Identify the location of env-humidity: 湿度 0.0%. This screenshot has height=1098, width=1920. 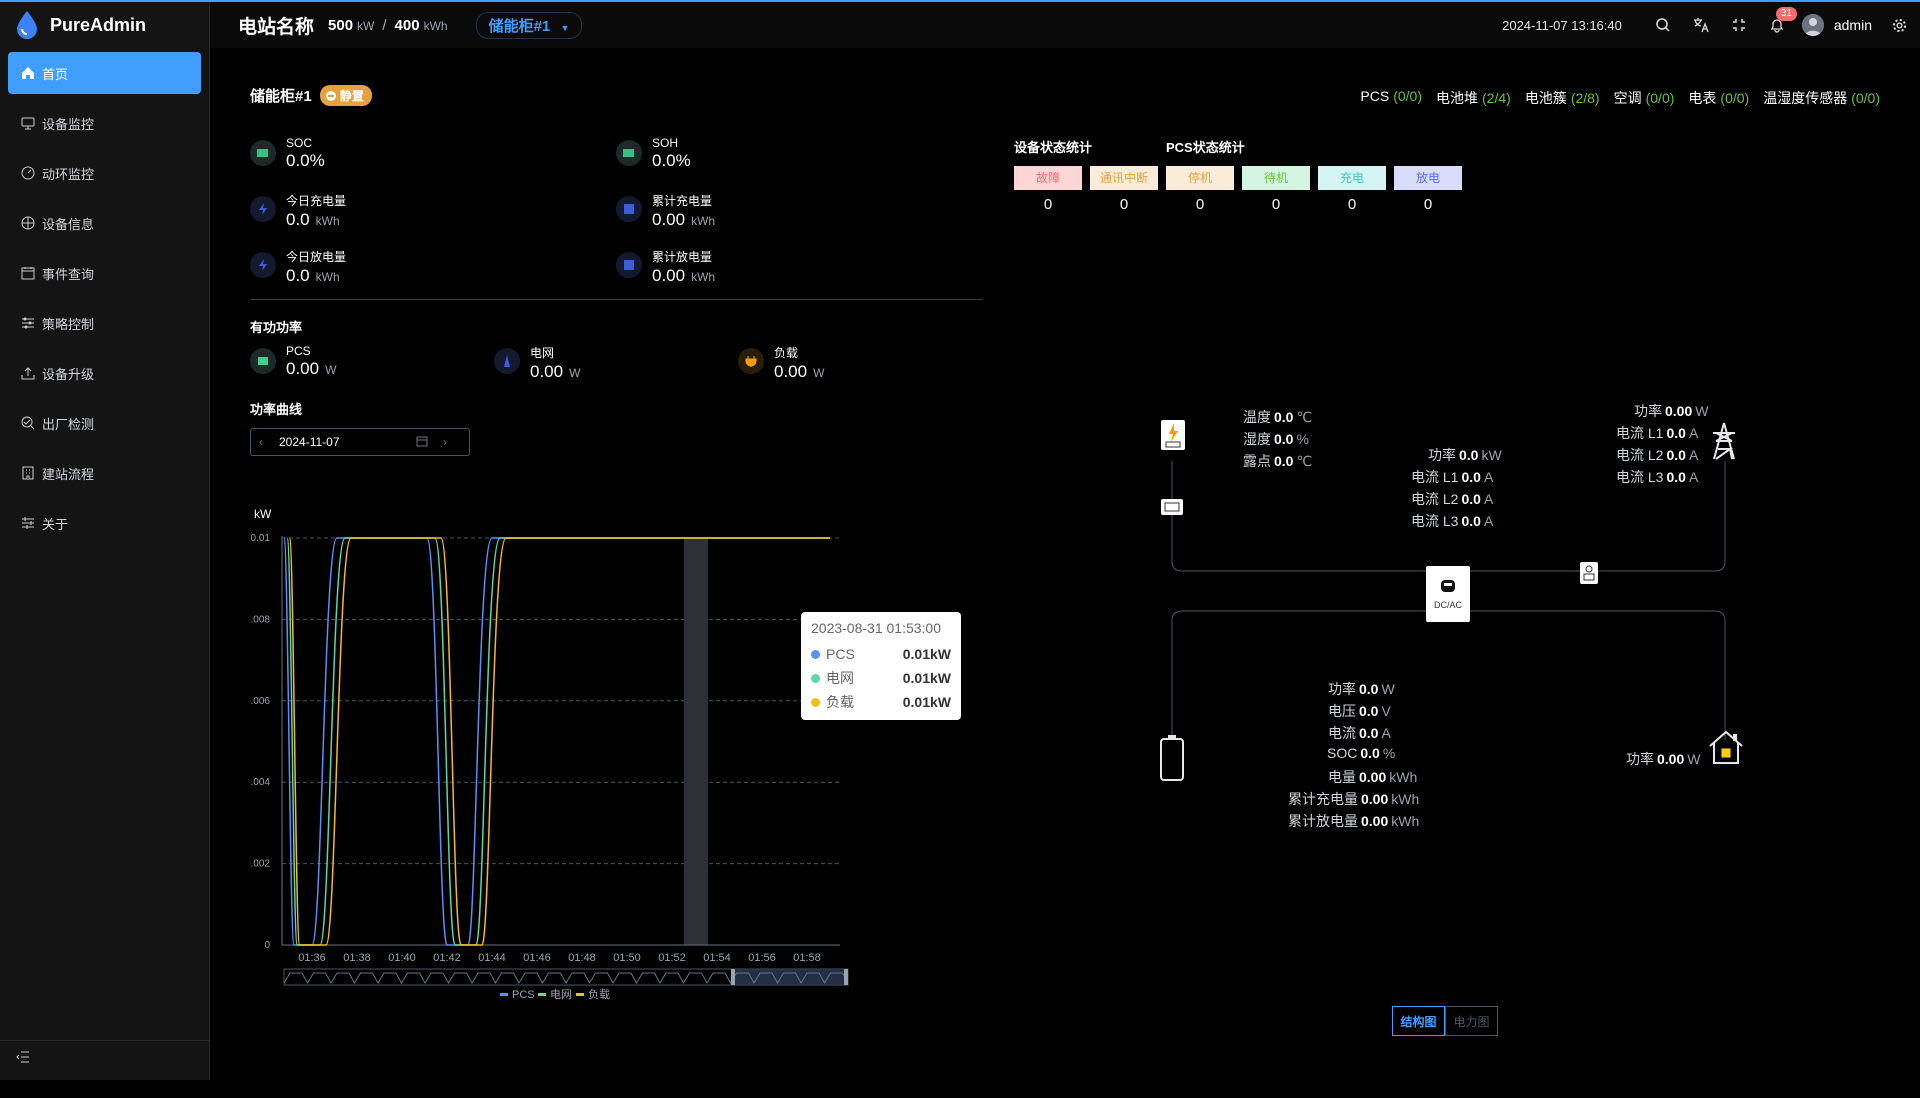
(1276, 439).